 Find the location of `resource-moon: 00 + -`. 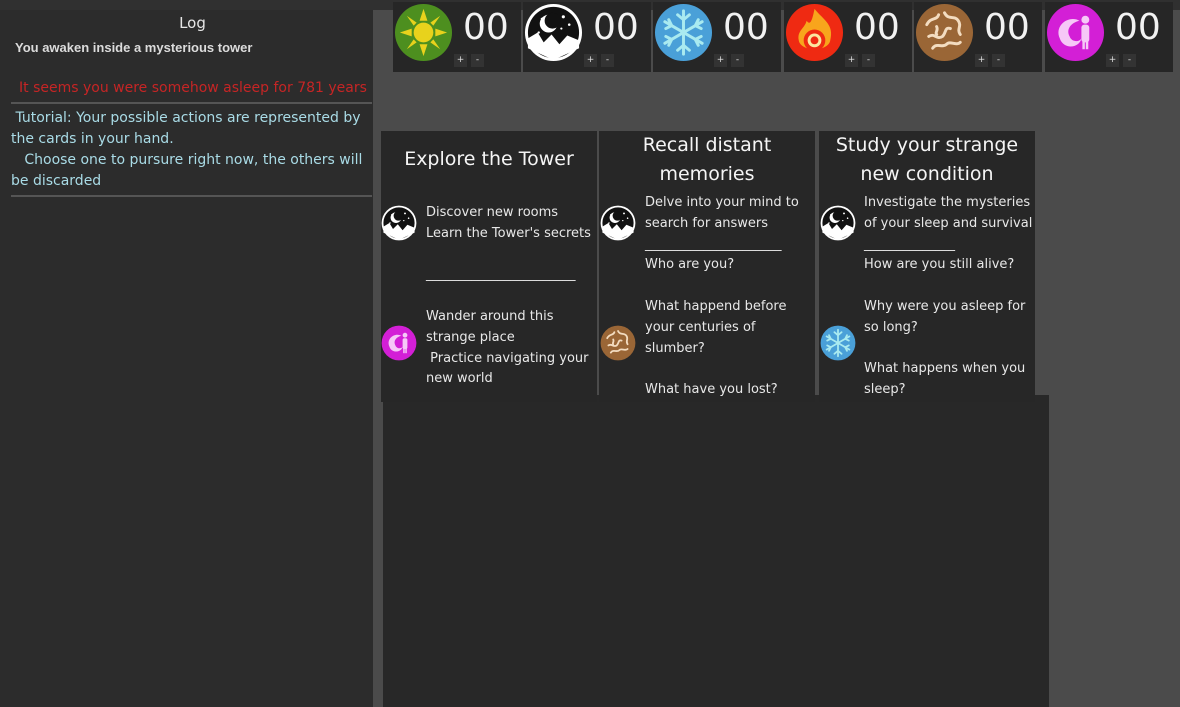

resource-moon: 00 + - is located at coordinates (587, 37).